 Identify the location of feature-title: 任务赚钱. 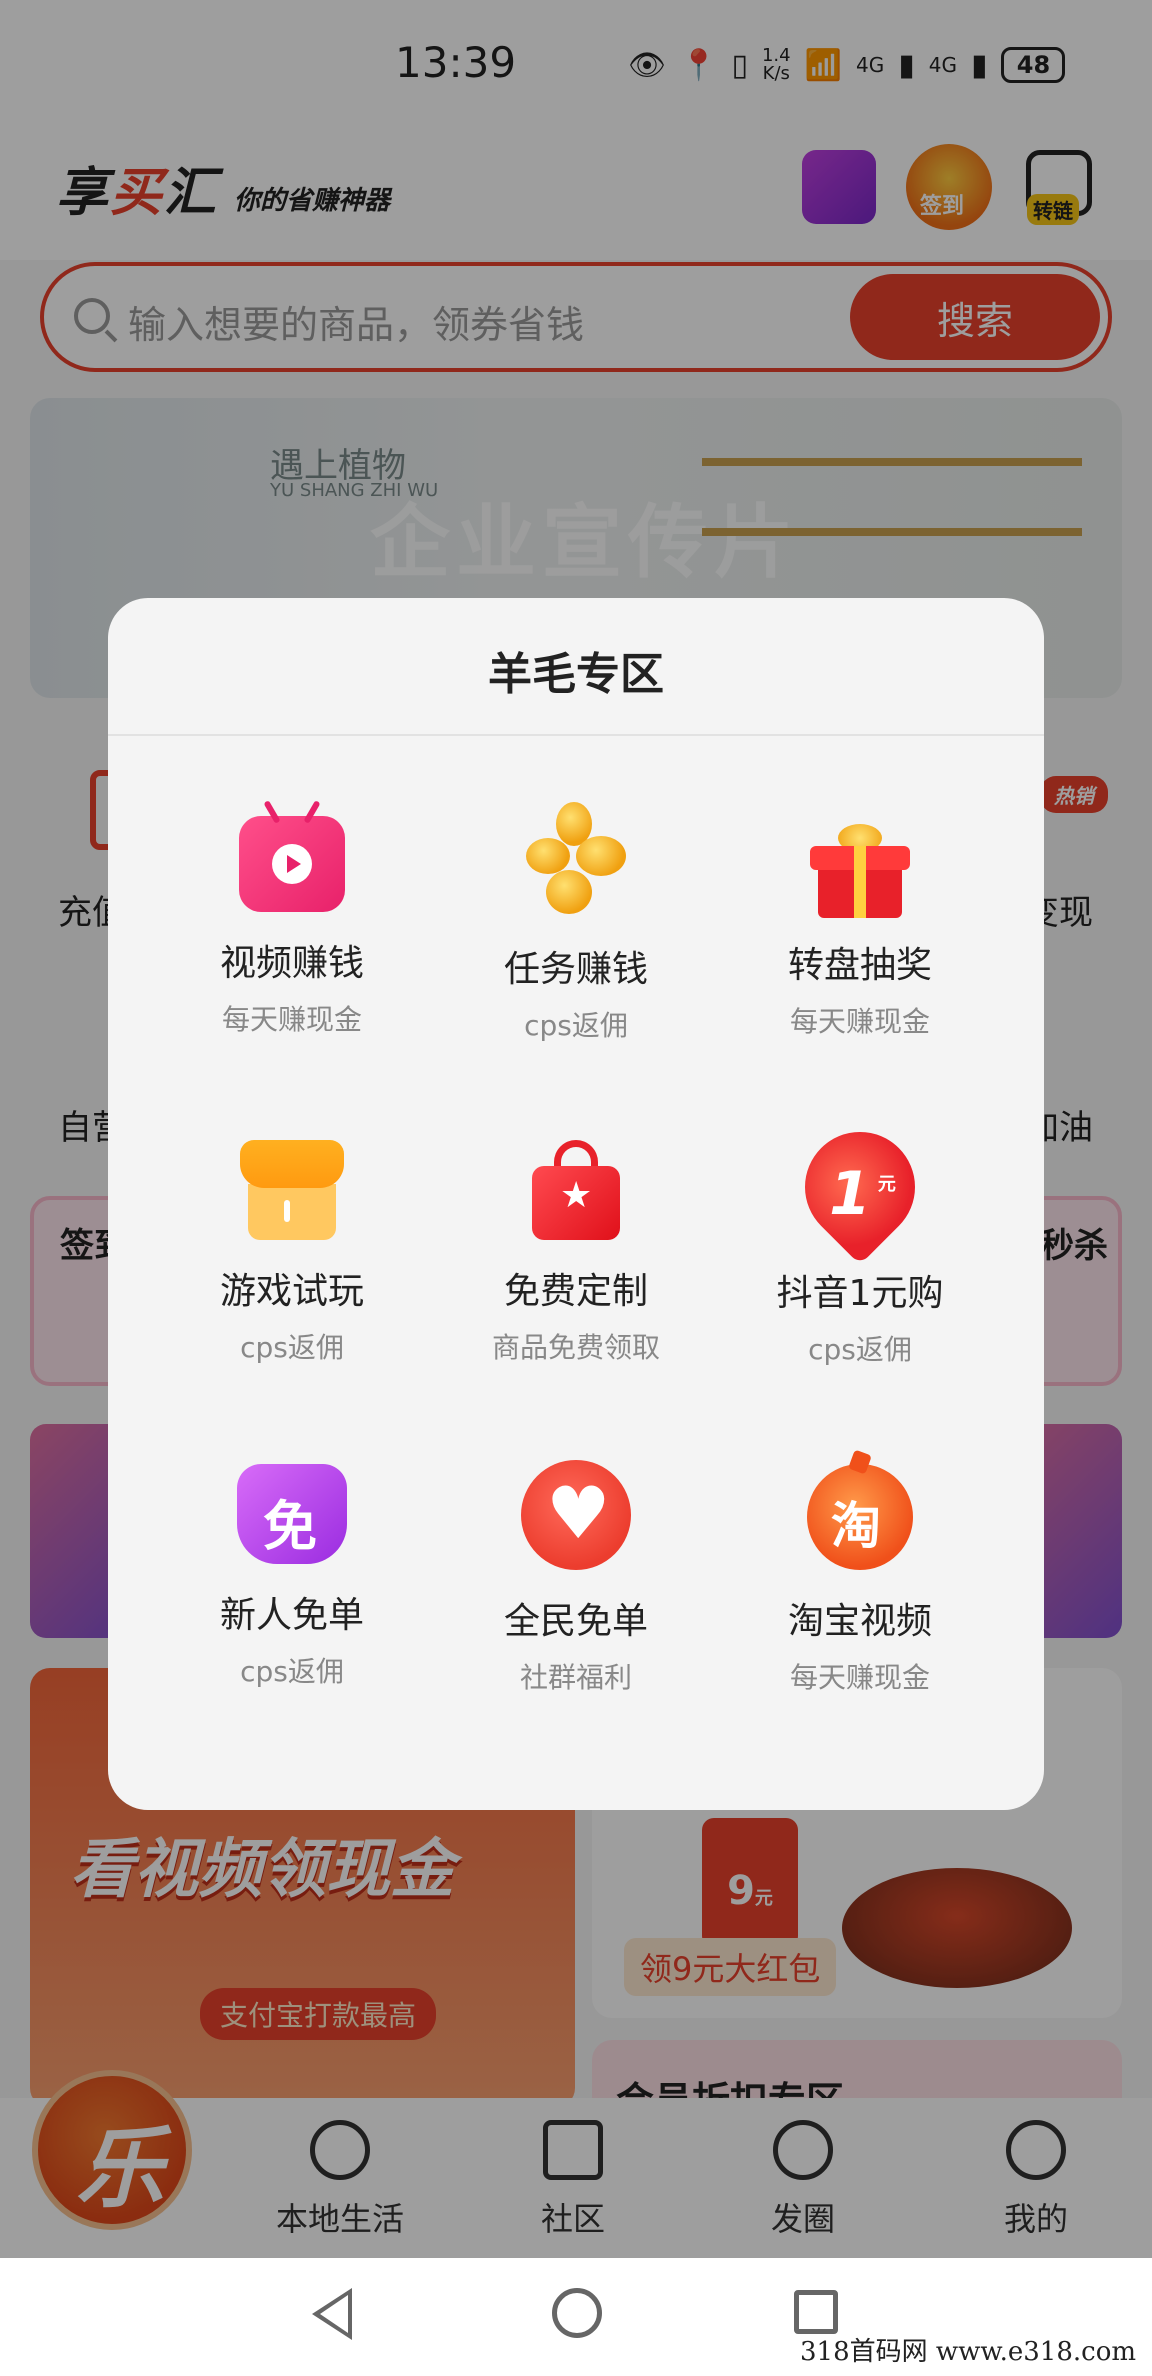
(575, 969).